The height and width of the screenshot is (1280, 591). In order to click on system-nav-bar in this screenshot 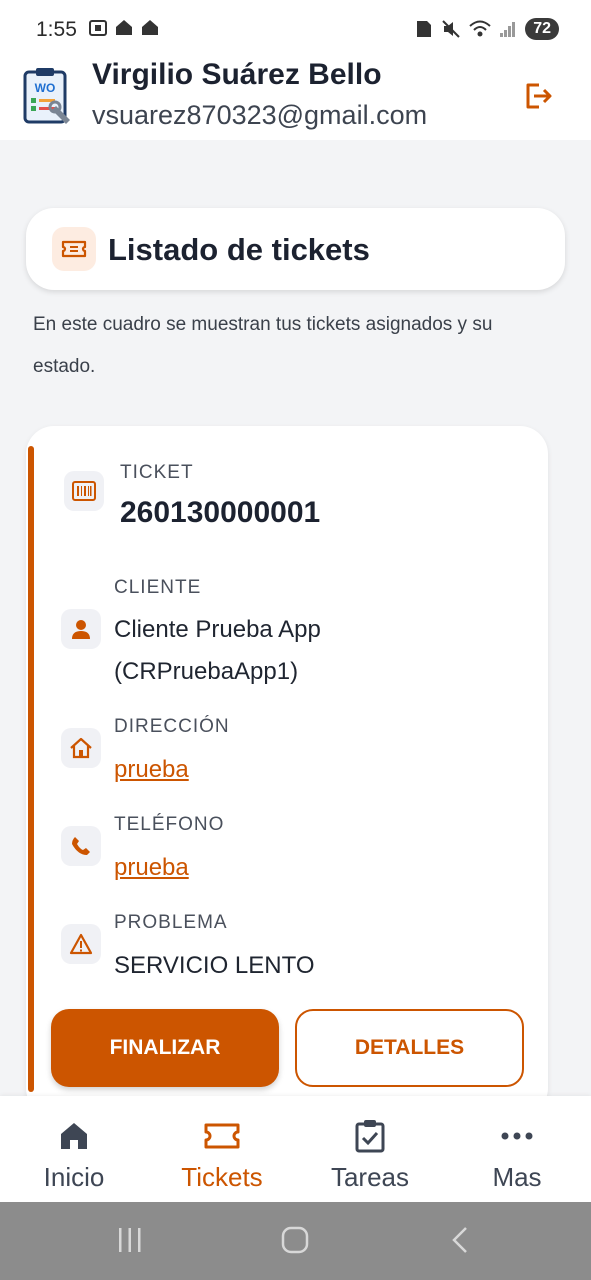, I will do `click(295, 1241)`.